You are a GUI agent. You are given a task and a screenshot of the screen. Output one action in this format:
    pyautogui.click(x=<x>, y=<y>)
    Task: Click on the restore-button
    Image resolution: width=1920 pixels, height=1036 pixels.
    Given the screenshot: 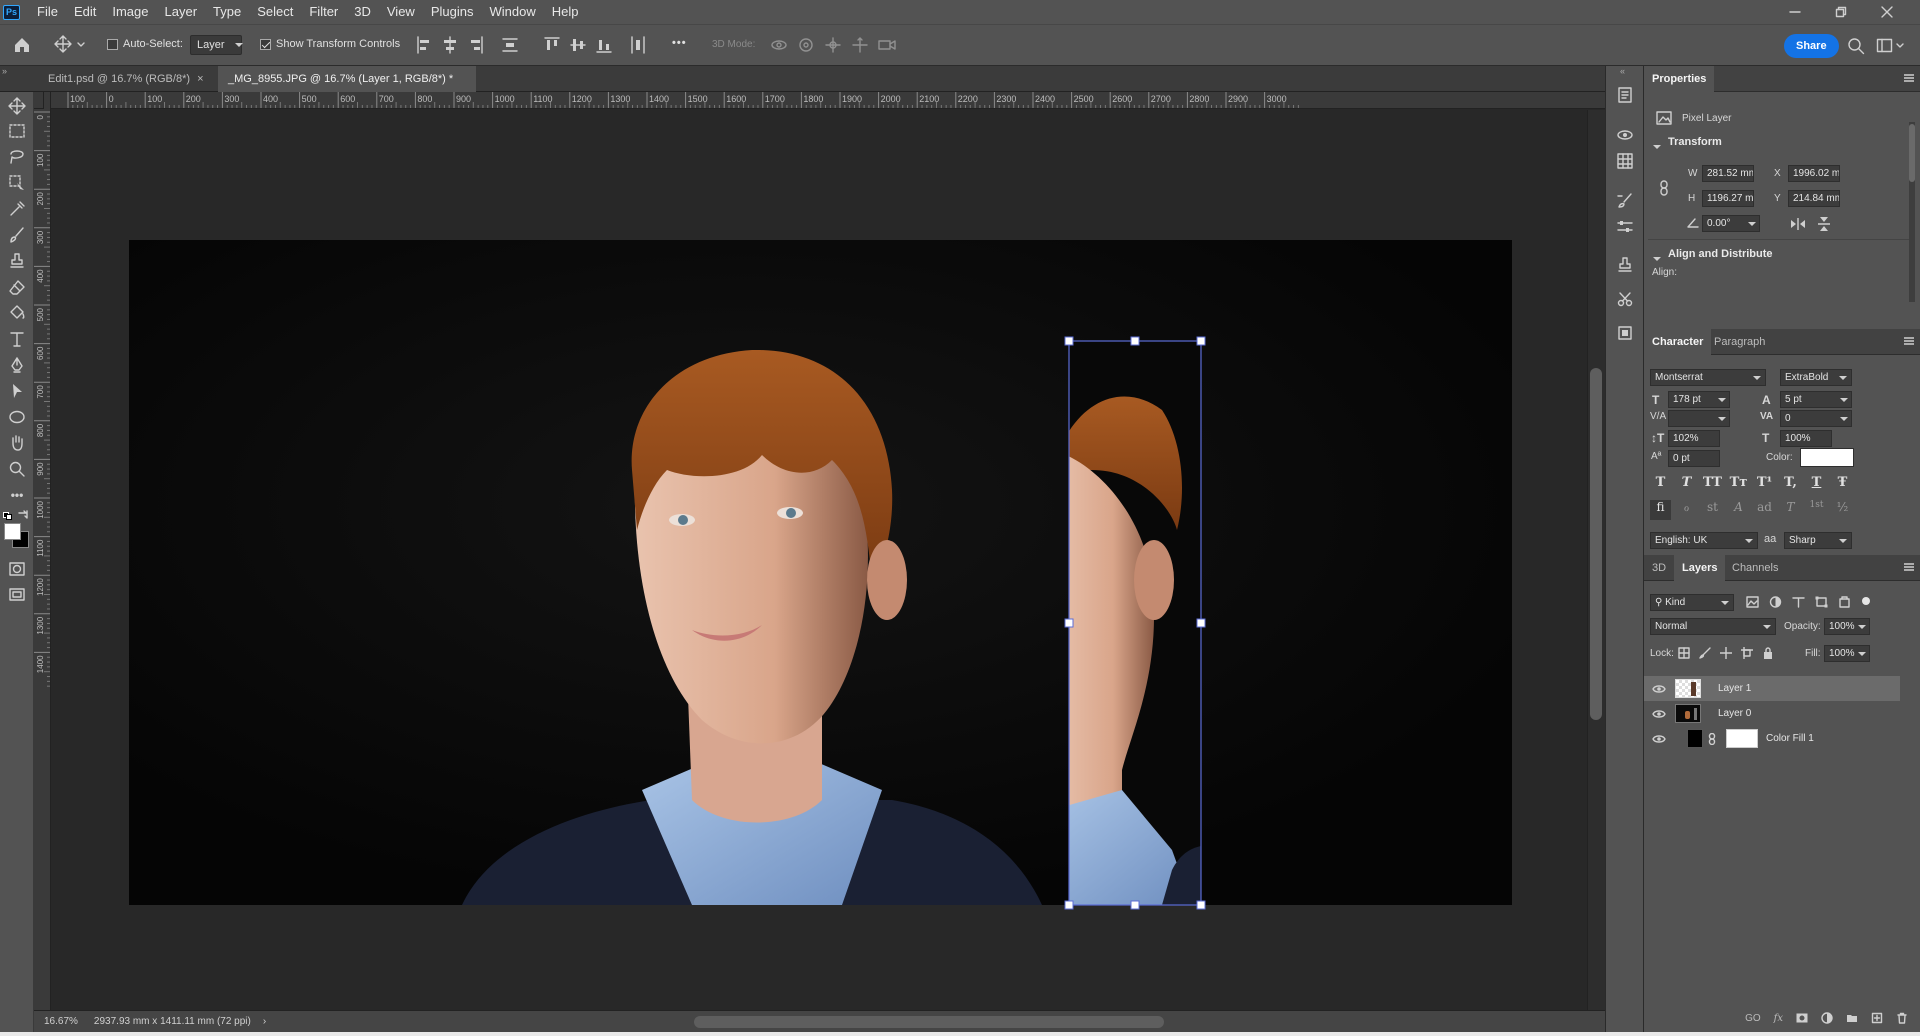 What is the action you would take?
    pyautogui.click(x=1841, y=12)
    